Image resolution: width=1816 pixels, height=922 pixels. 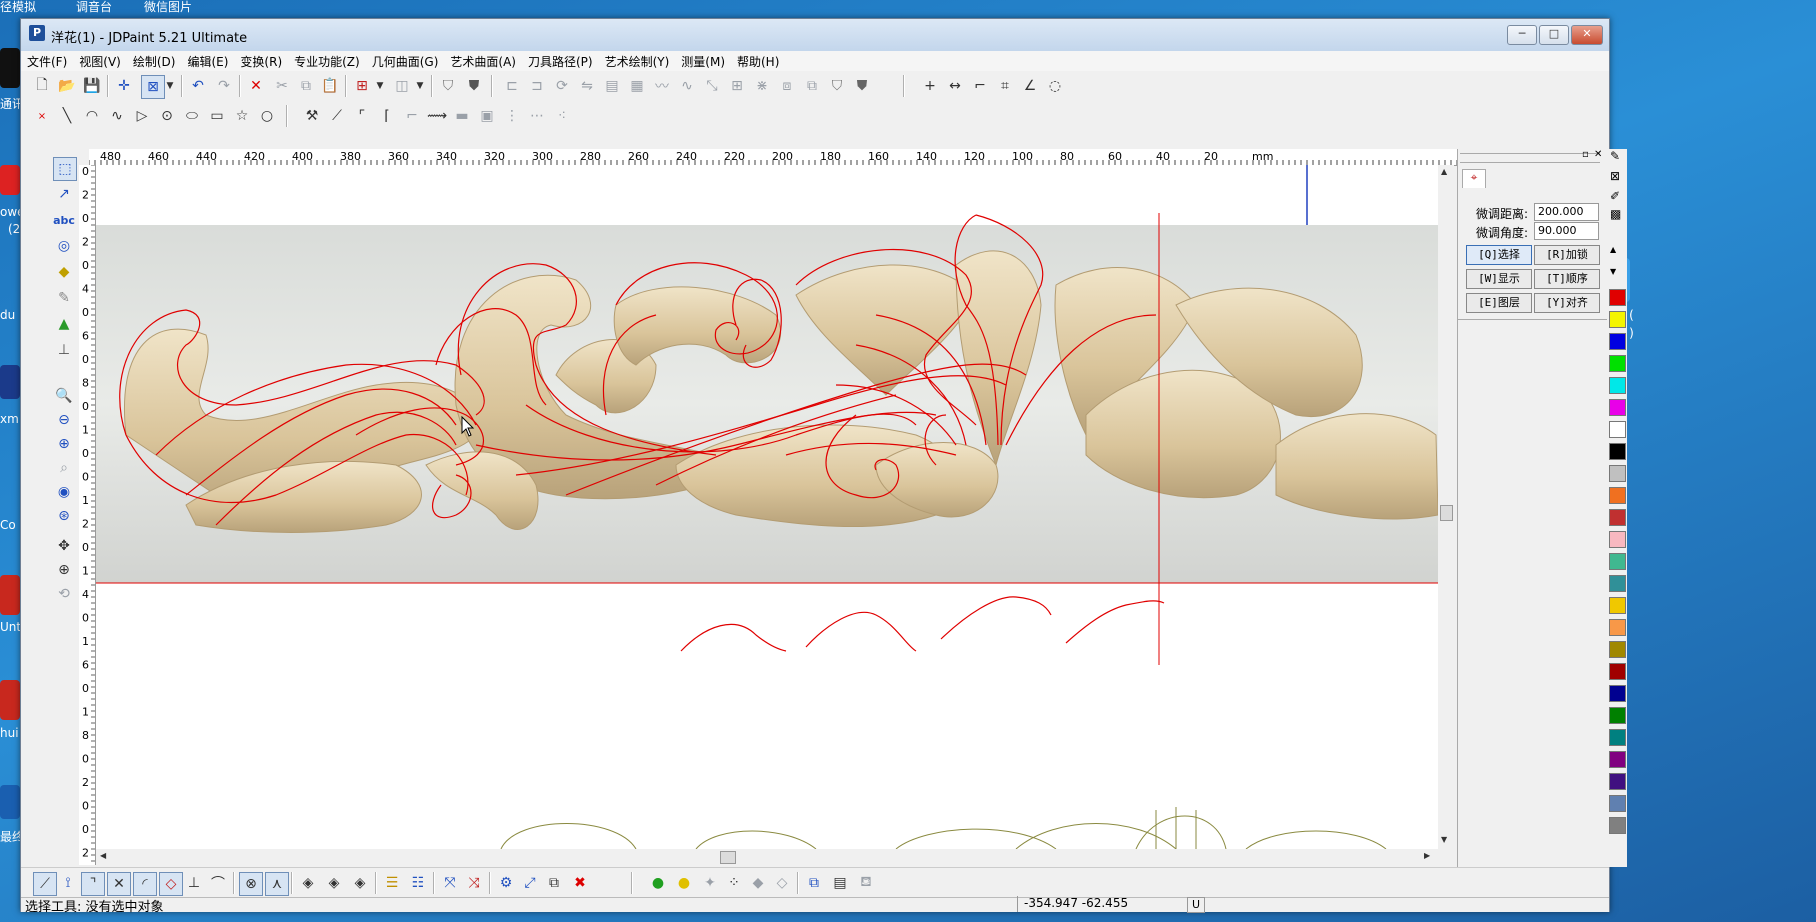 I want to click on ellipse-icon: ⬭, so click(x=192, y=116).